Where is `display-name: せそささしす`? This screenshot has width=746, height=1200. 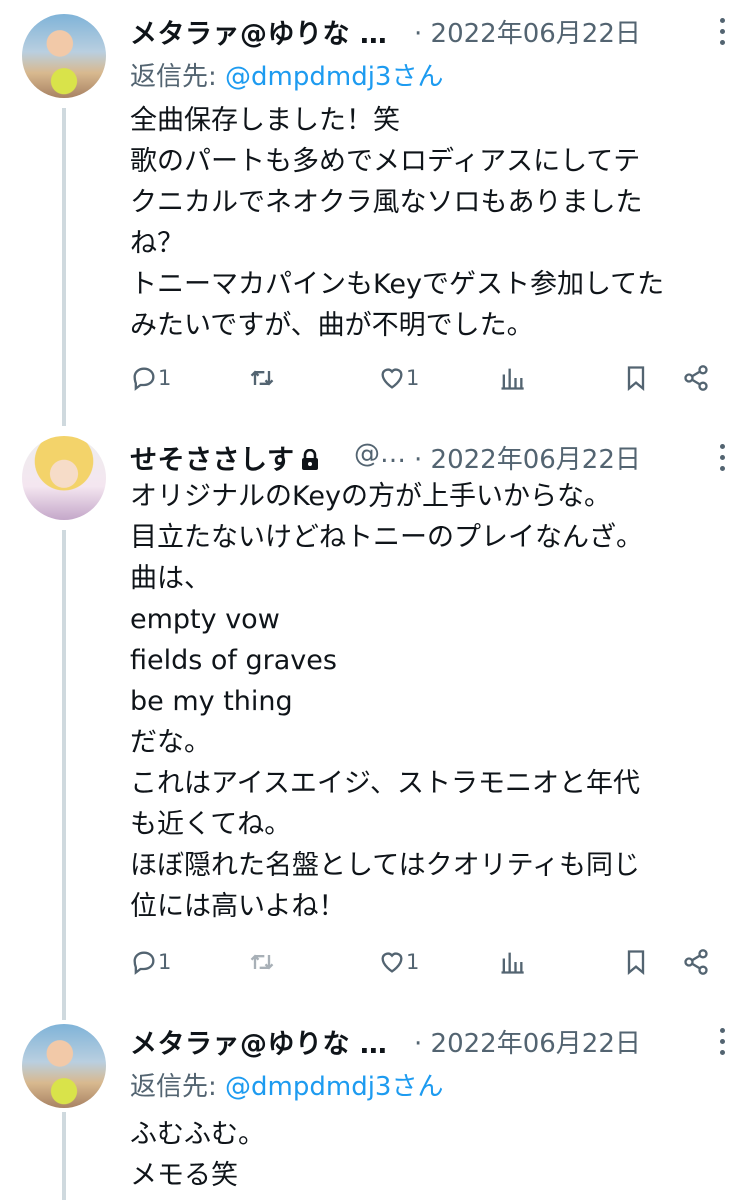
display-name: せそささしす is located at coordinates (225, 457).